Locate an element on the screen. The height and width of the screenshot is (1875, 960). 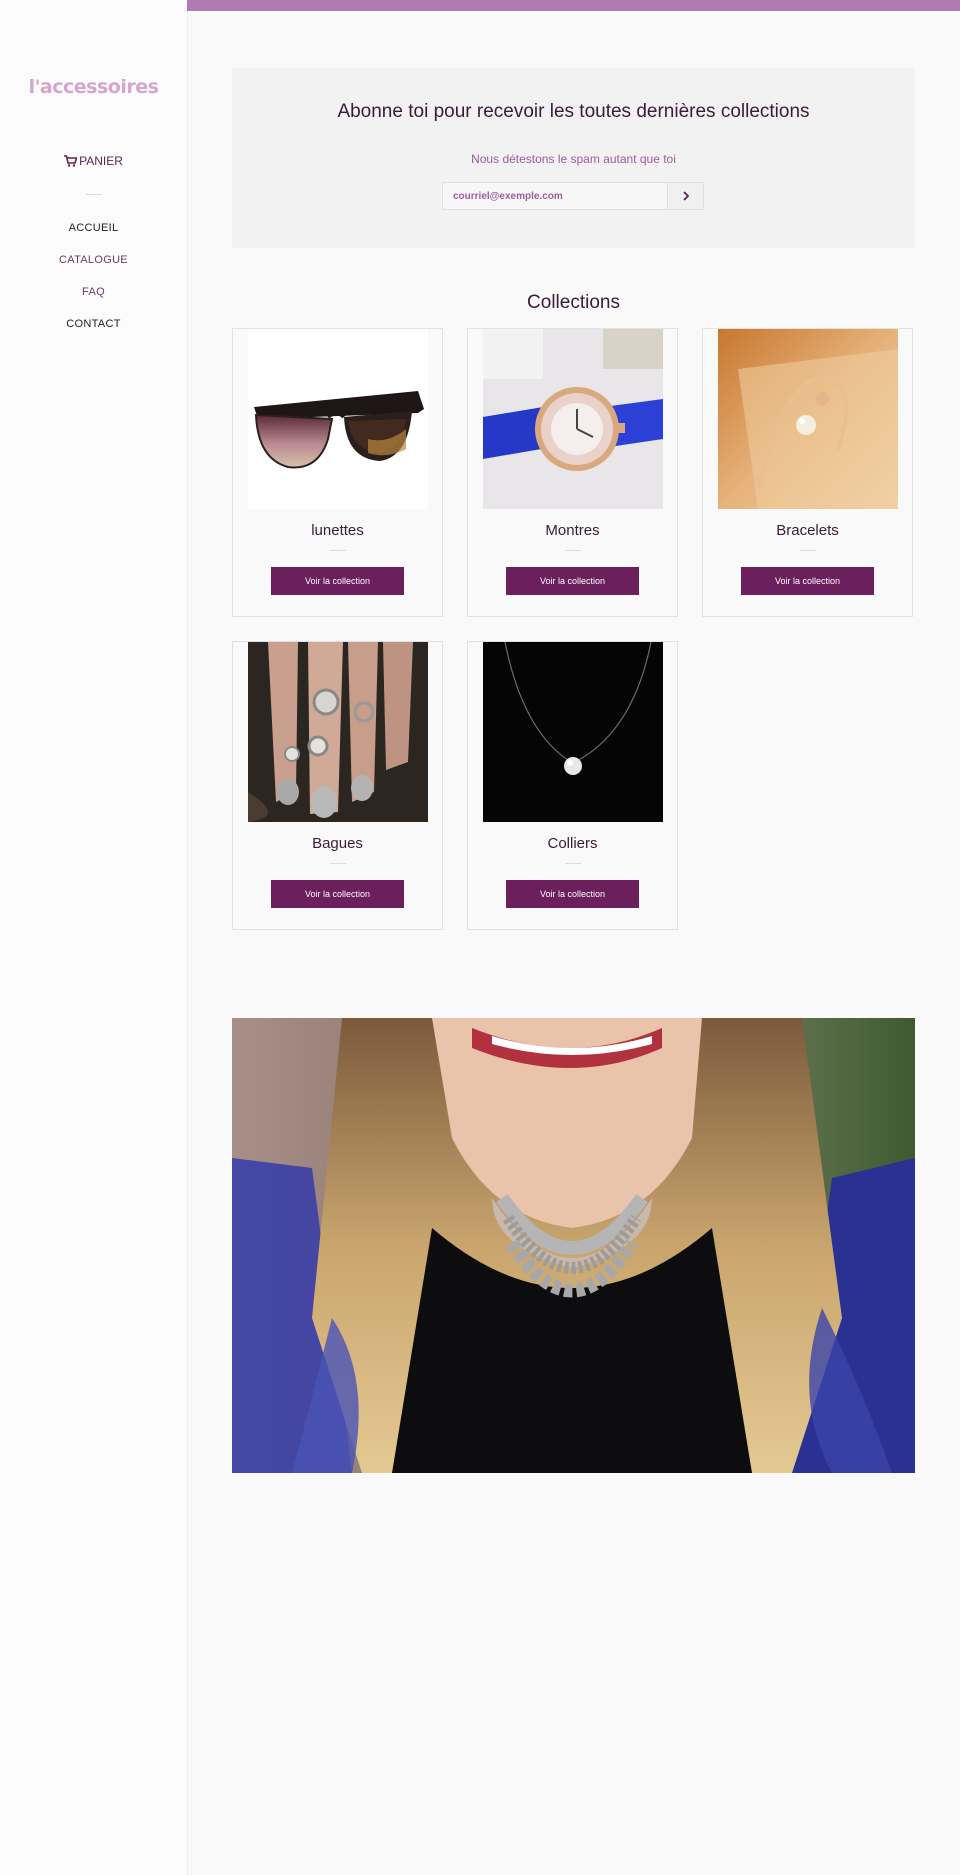
collection-card-bracelets: Bracelets Voir la collection is located at coordinates (807, 472).